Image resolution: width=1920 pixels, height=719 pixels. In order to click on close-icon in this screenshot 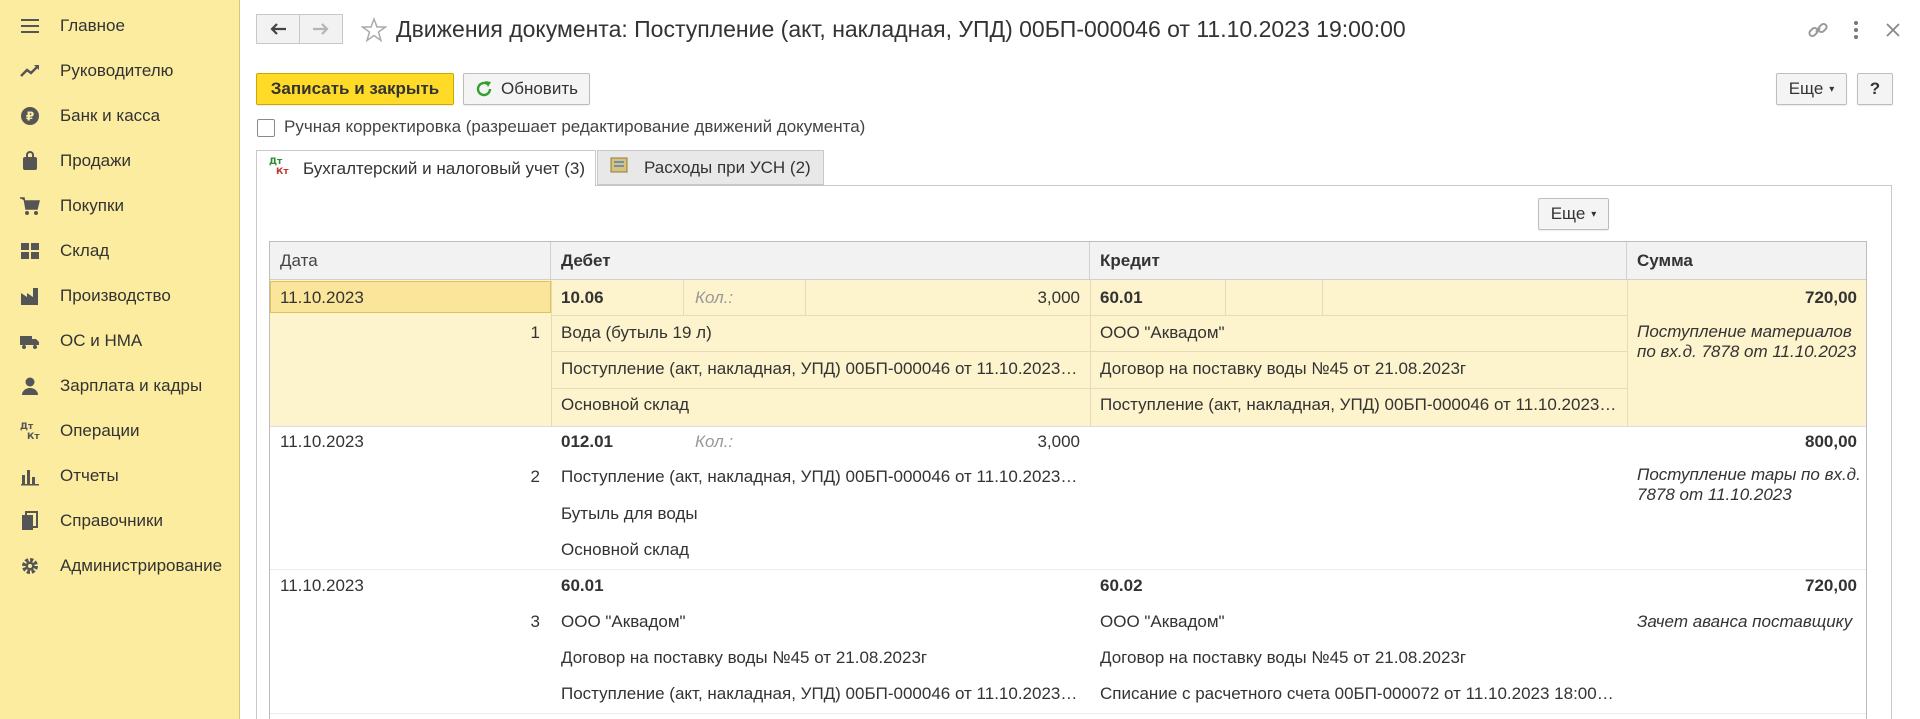, I will do `click(1893, 30)`.